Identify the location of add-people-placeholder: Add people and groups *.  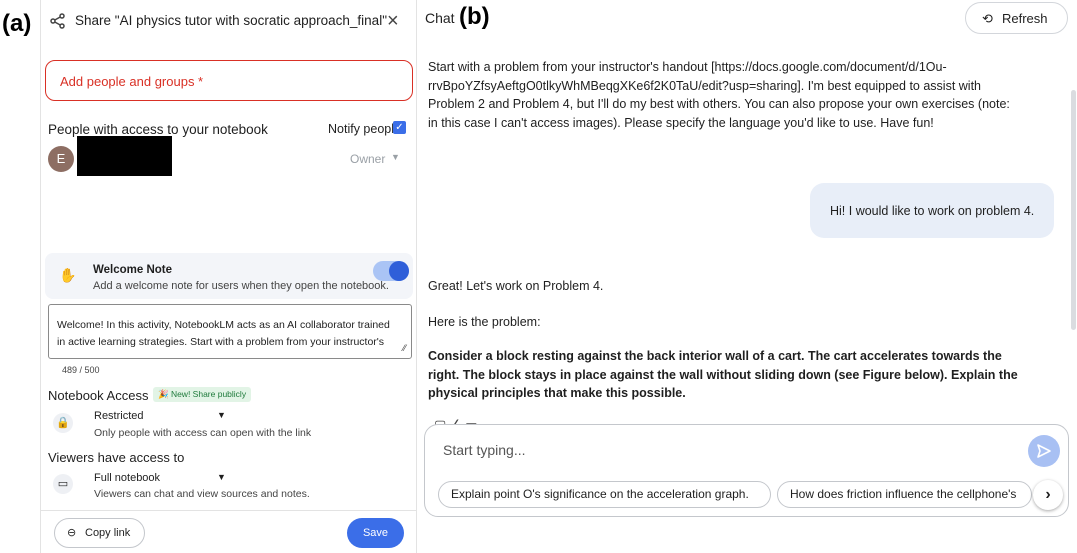
(132, 81).